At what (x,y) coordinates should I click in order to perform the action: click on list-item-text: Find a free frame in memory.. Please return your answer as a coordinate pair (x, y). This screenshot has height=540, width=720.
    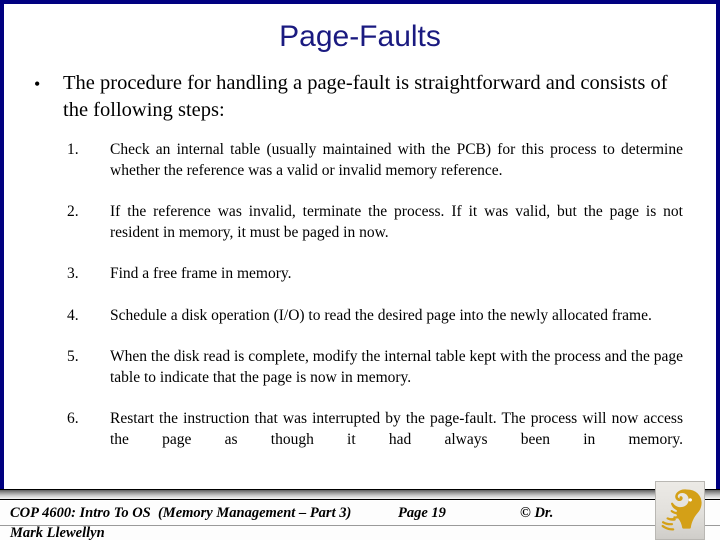
    Looking at the image, I should click on (201, 273).